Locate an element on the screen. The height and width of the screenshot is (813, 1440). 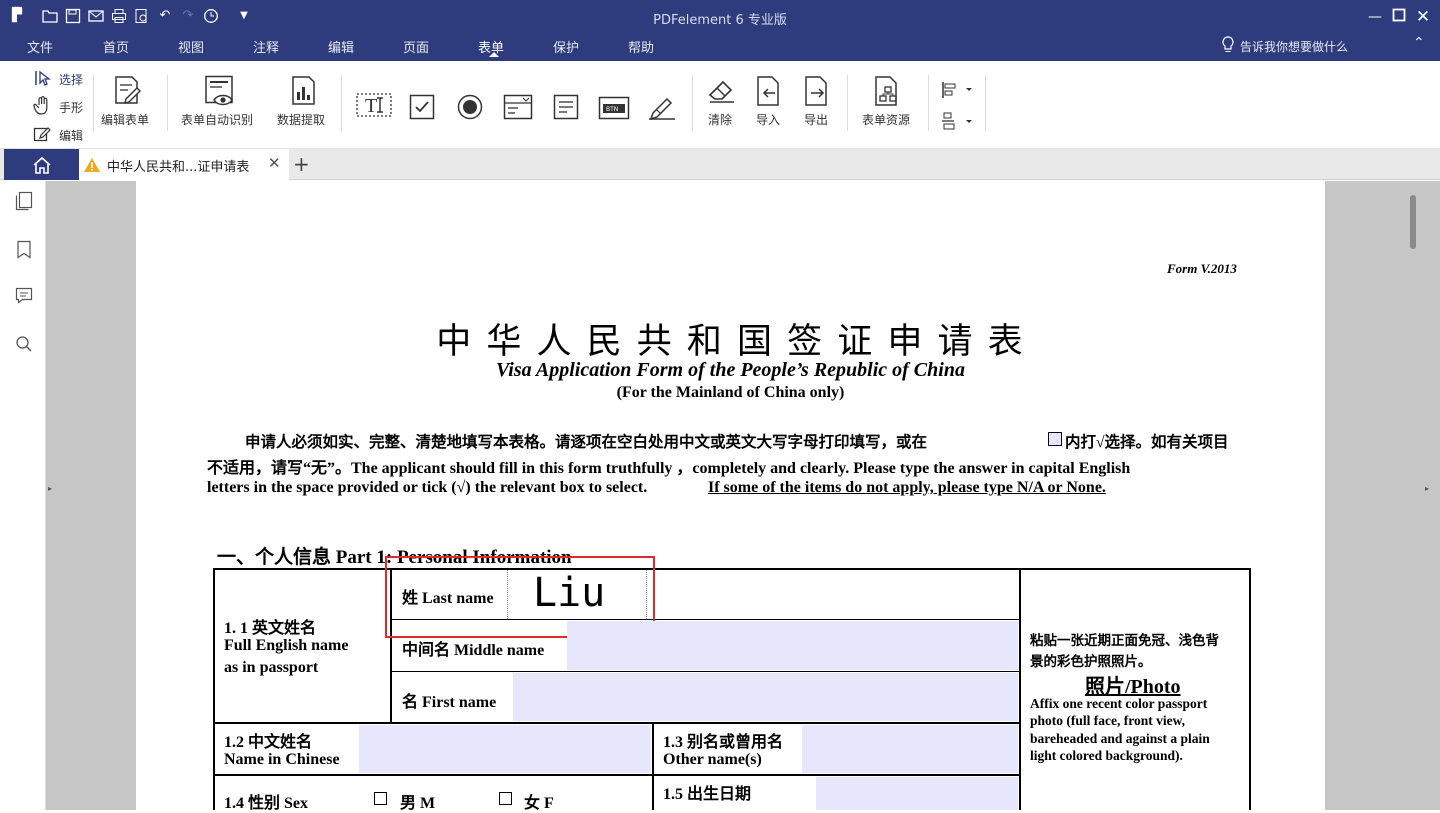
vertical-scrollbar is located at coordinates (1413, 222).